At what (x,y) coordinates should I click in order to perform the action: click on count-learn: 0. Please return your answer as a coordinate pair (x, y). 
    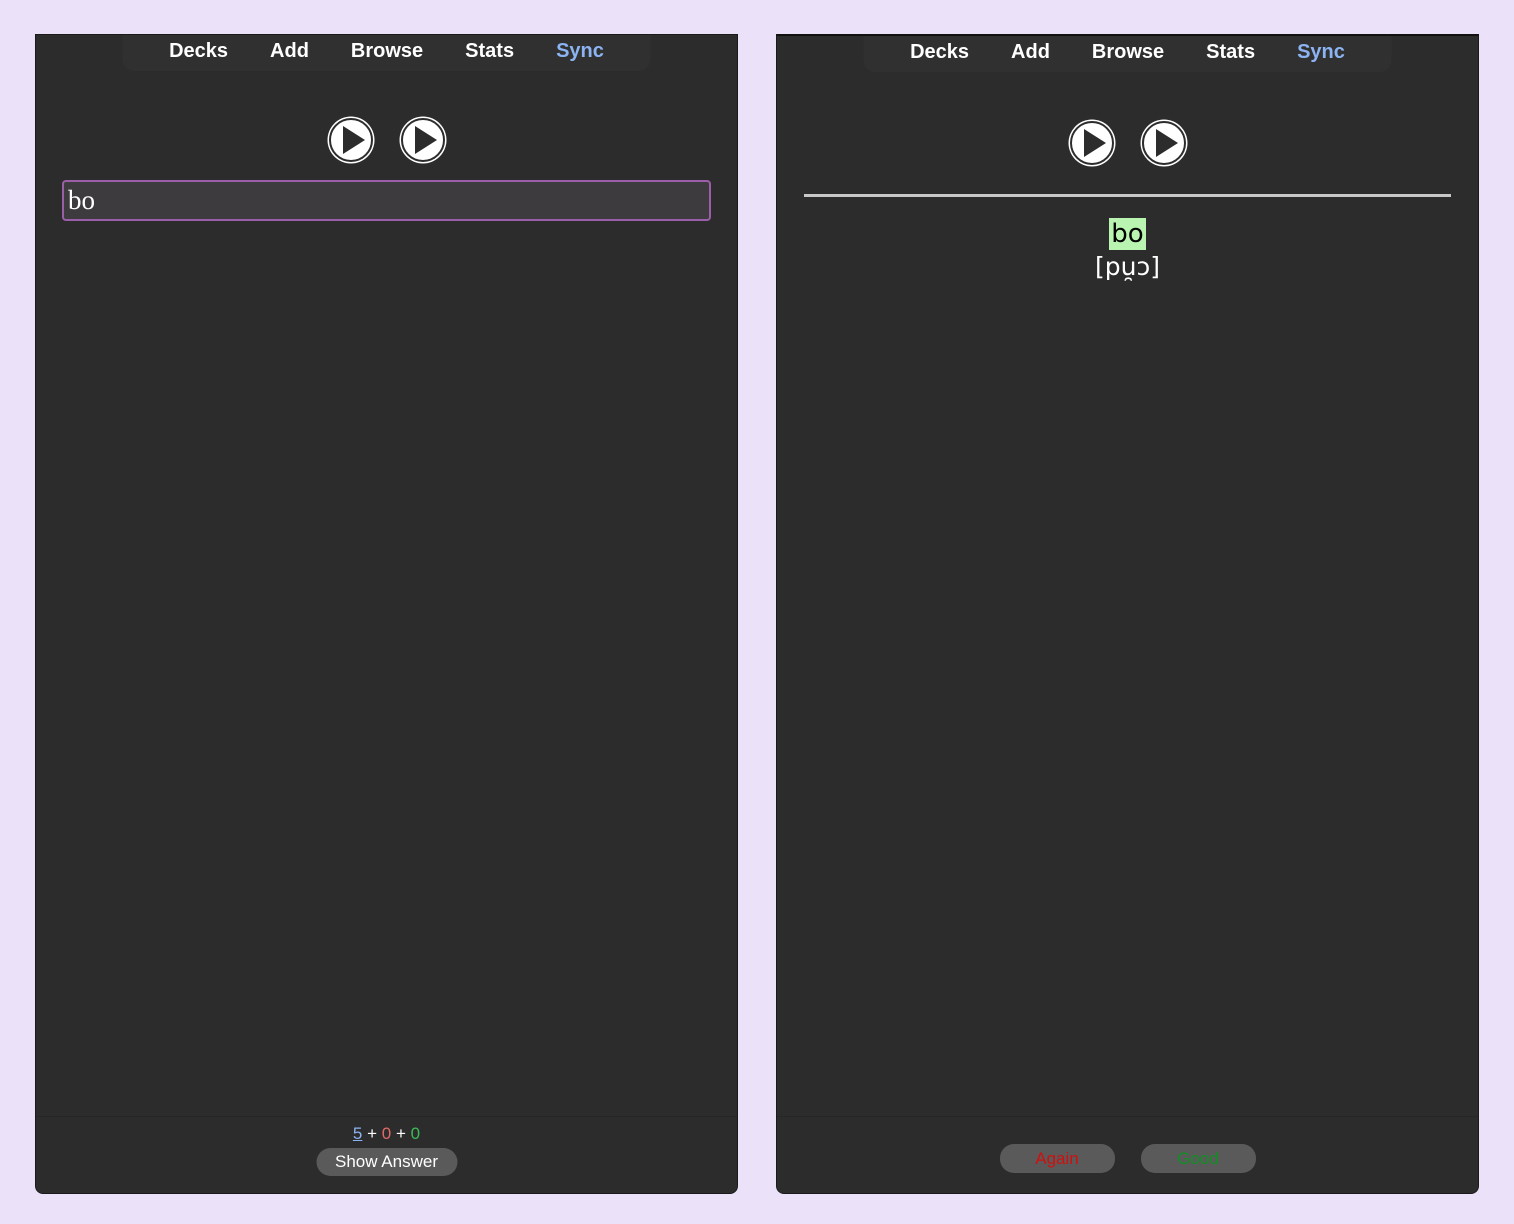
    Looking at the image, I should click on (386, 1133).